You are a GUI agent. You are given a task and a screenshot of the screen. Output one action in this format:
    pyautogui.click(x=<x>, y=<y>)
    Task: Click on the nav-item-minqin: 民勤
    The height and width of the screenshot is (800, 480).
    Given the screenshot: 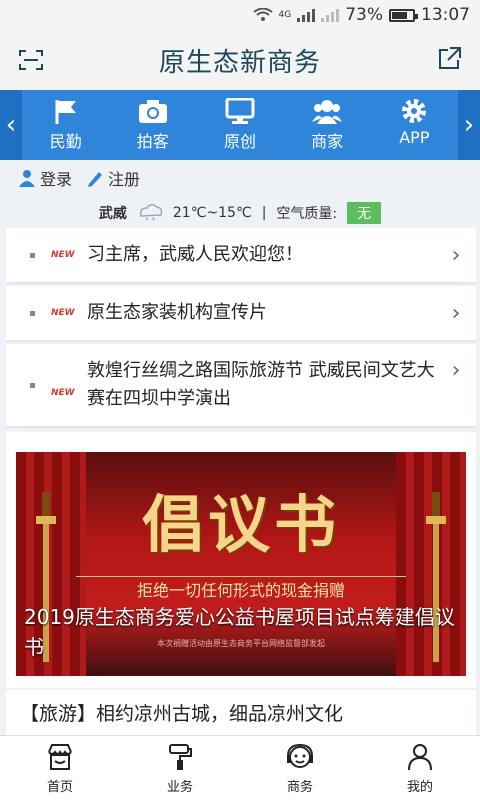 What is the action you would take?
    pyautogui.click(x=66, y=125)
    